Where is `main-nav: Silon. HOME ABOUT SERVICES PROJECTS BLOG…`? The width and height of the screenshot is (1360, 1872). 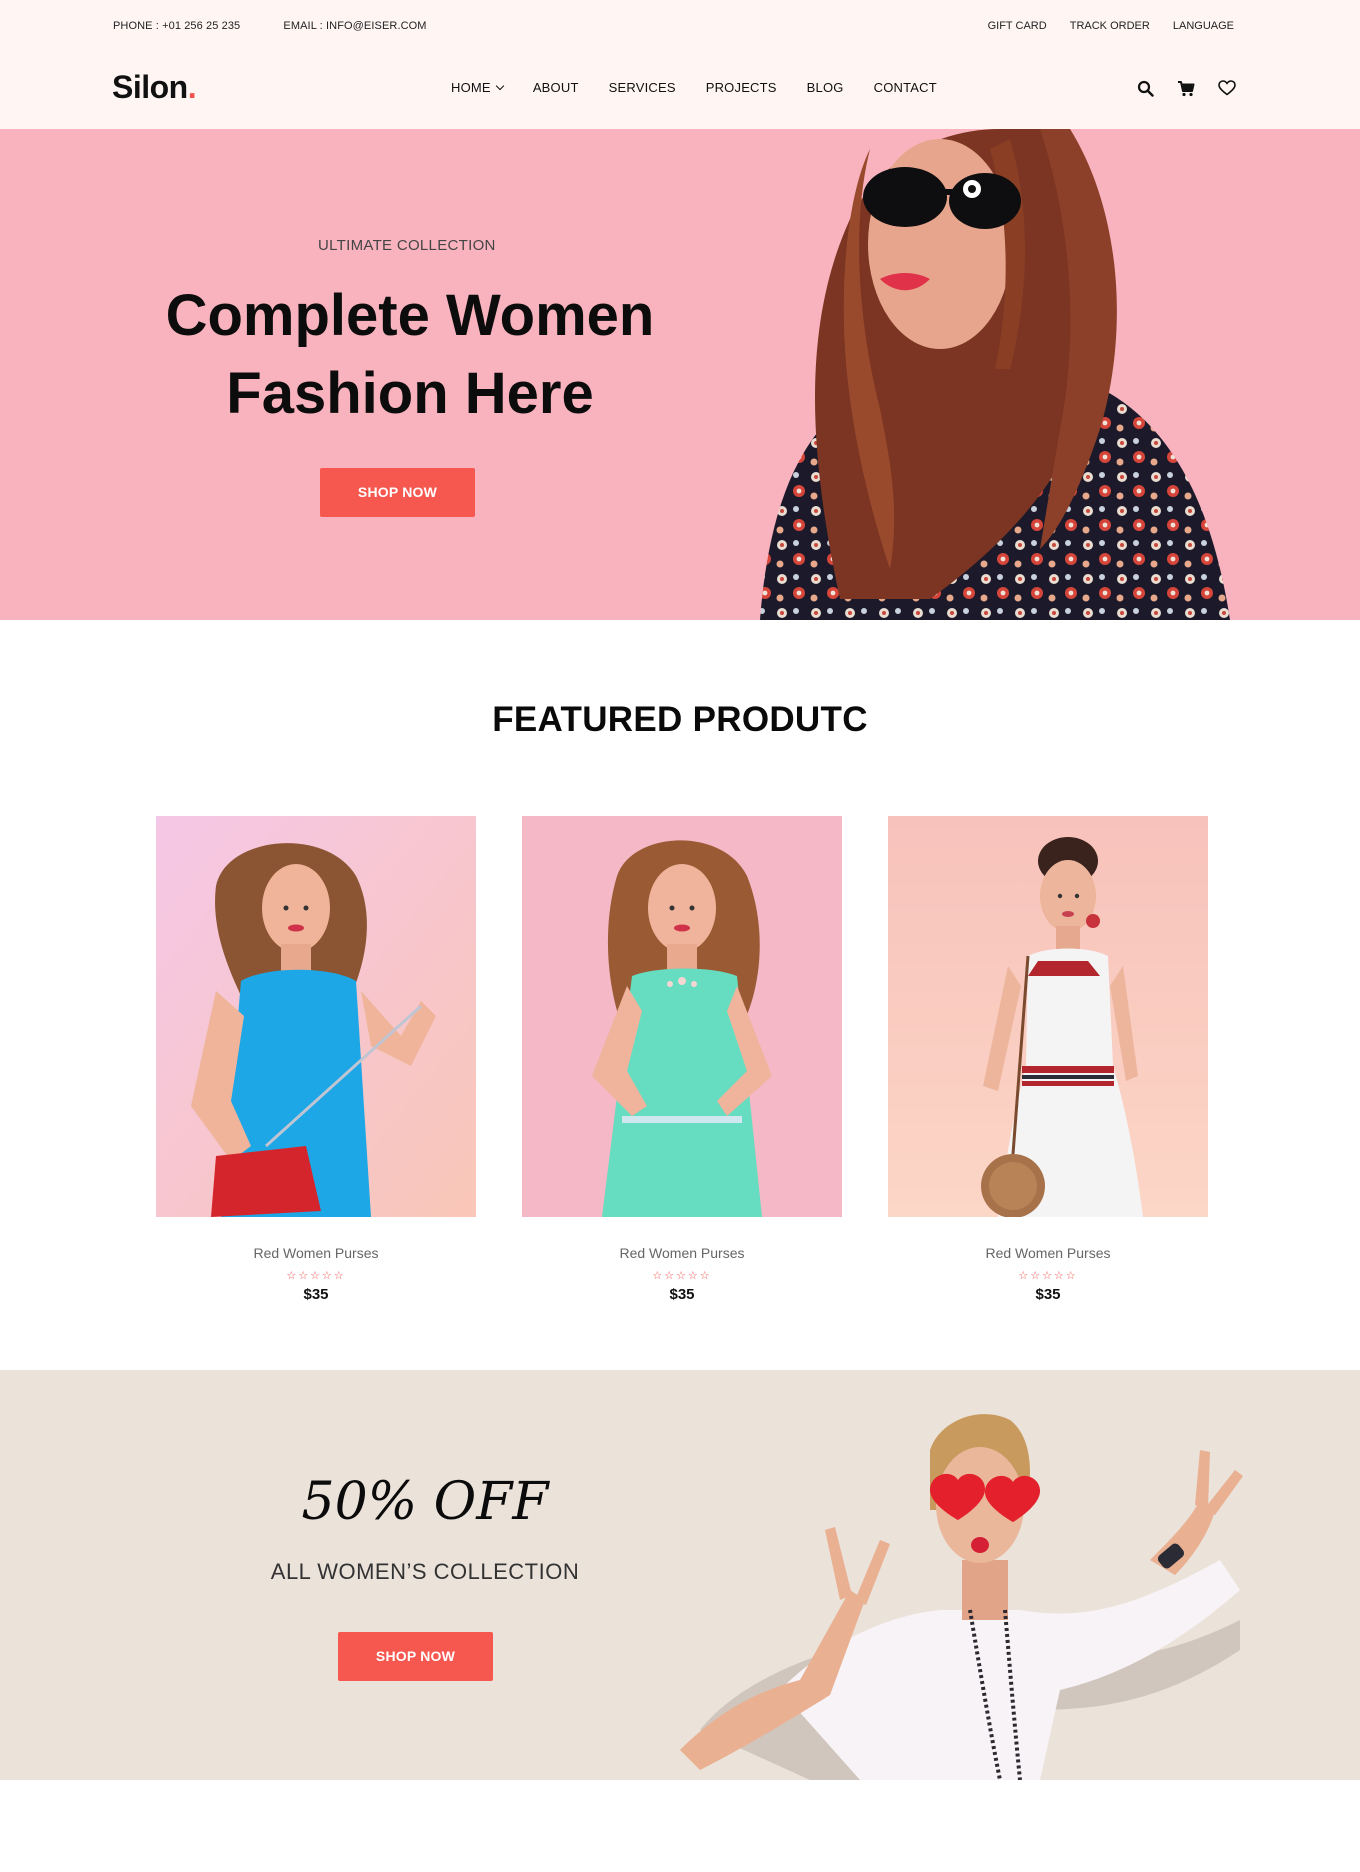
main-nav: Silon. HOME ABOUT SERVICES PROJECTS BLOG… is located at coordinates (680, 91).